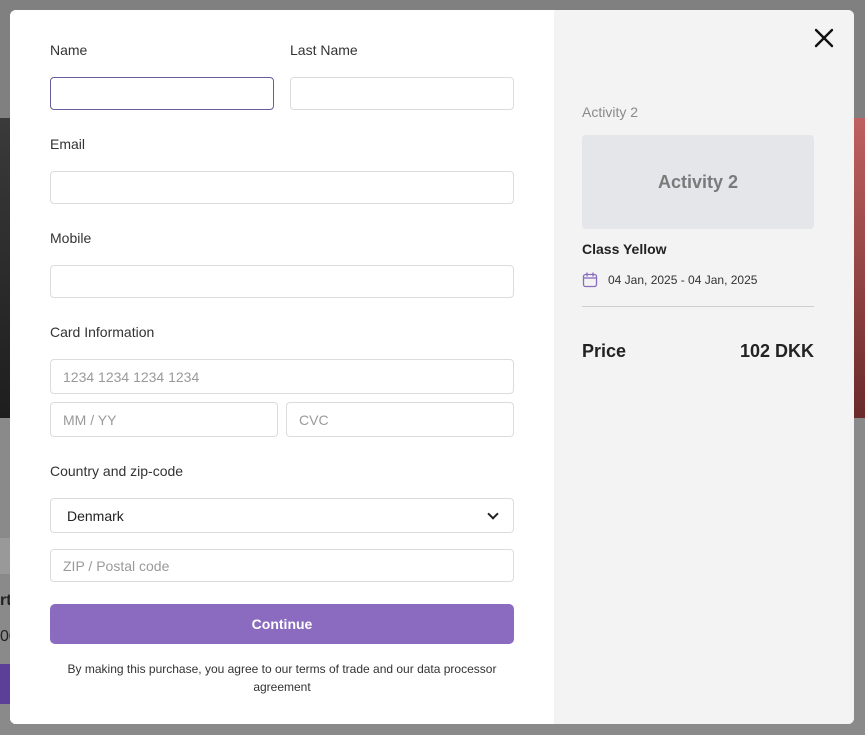  Describe the element at coordinates (282, 169) in the screenshot. I see `email-group: Email` at that location.